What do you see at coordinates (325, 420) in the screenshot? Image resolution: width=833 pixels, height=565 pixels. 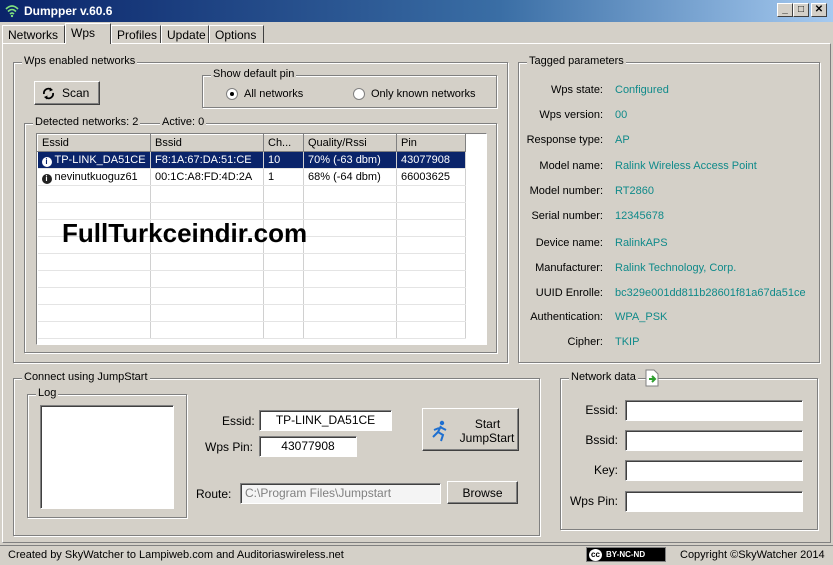 I see `essid-field: TP-LINK_DA51CE` at bounding box center [325, 420].